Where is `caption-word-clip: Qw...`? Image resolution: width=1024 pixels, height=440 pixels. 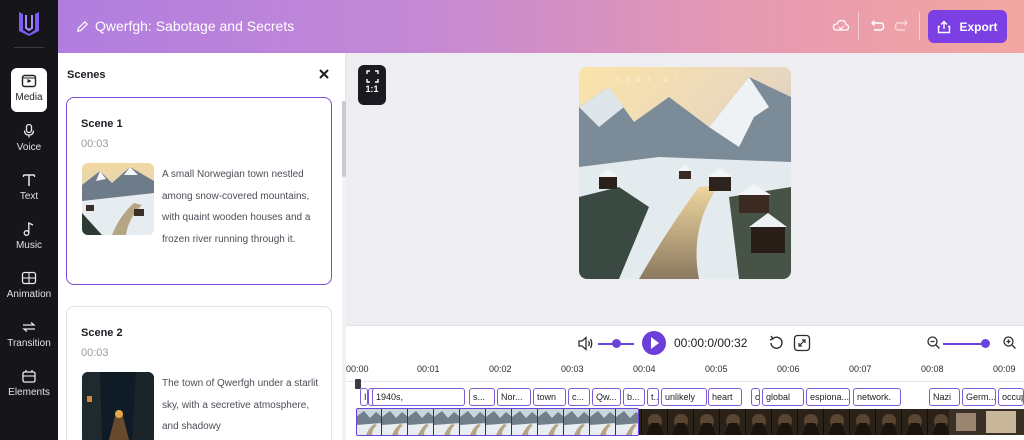
caption-word-clip: Qw... is located at coordinates (606, 397).